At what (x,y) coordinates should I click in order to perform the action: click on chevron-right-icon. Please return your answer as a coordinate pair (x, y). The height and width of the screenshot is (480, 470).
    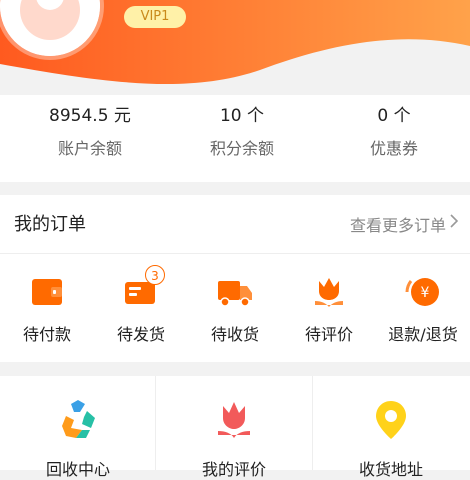
    Looking at the image, I should click on (454, 221).